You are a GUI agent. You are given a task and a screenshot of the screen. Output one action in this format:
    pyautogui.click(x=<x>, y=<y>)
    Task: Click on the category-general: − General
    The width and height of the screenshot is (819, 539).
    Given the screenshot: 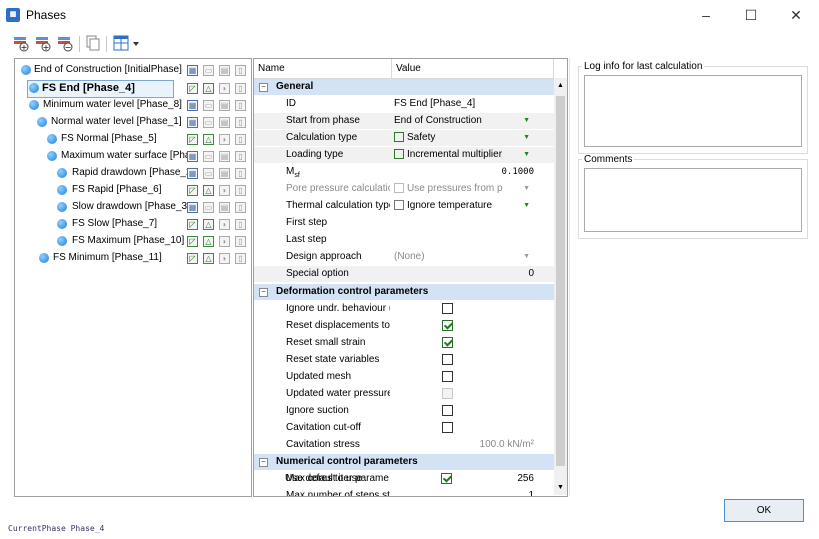 What is the action you would take?
    pyautogui.click(x=404, y=87)
    